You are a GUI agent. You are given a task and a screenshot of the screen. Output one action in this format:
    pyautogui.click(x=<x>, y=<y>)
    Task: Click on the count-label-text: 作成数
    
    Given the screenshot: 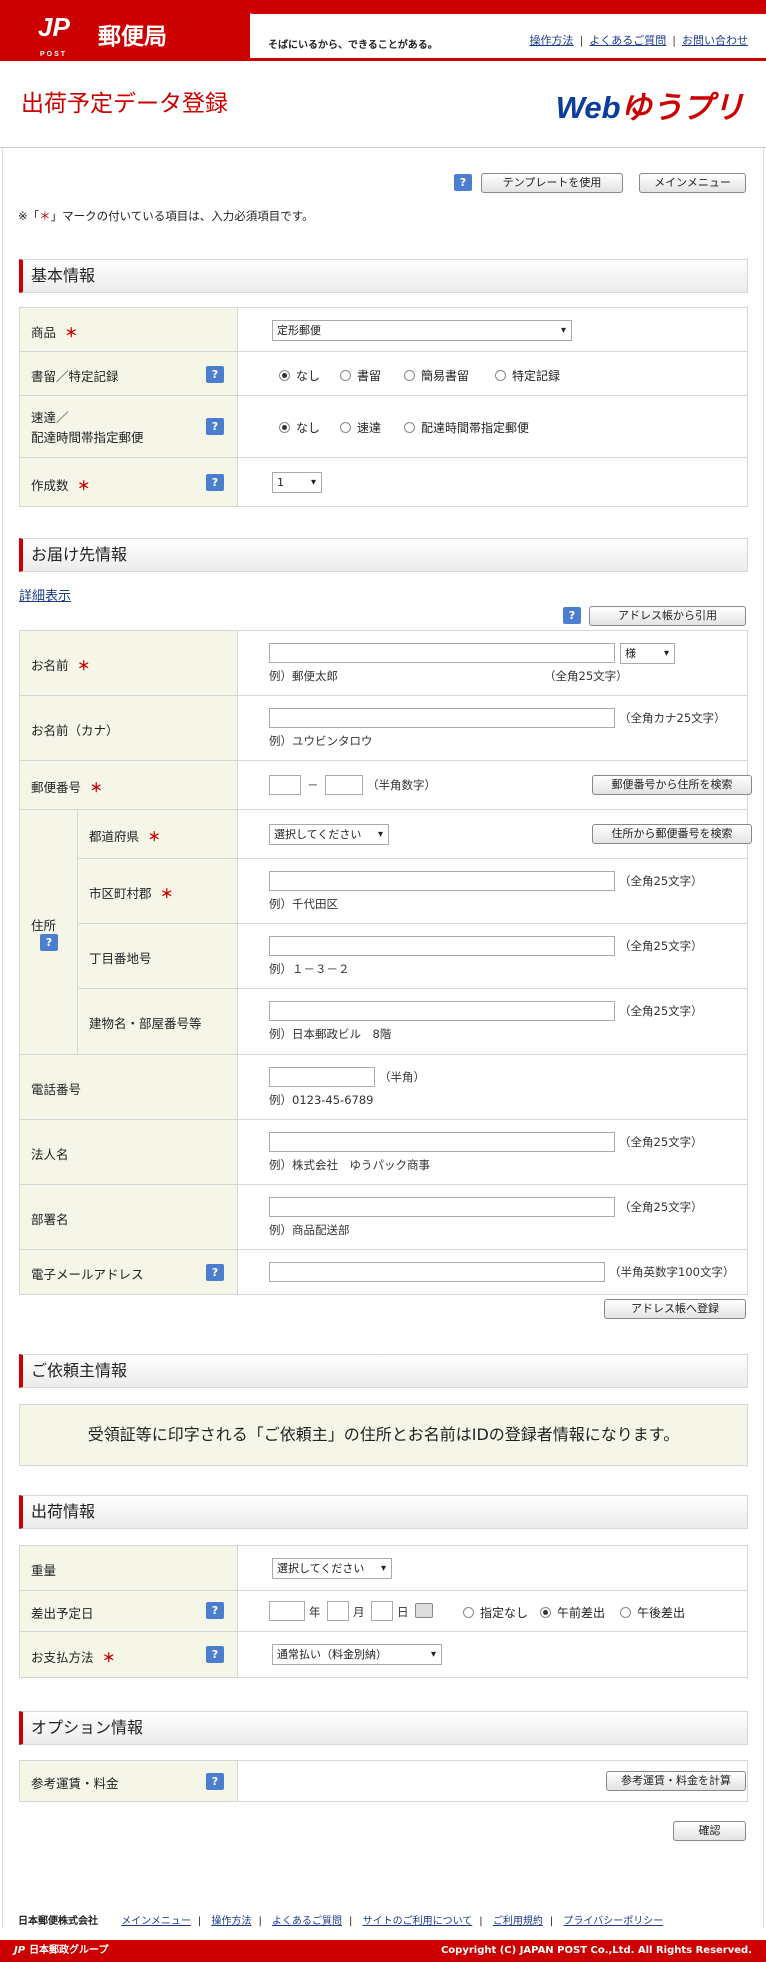 What is the action you would take?
    pyautogui.click(x=50, y=485)
    